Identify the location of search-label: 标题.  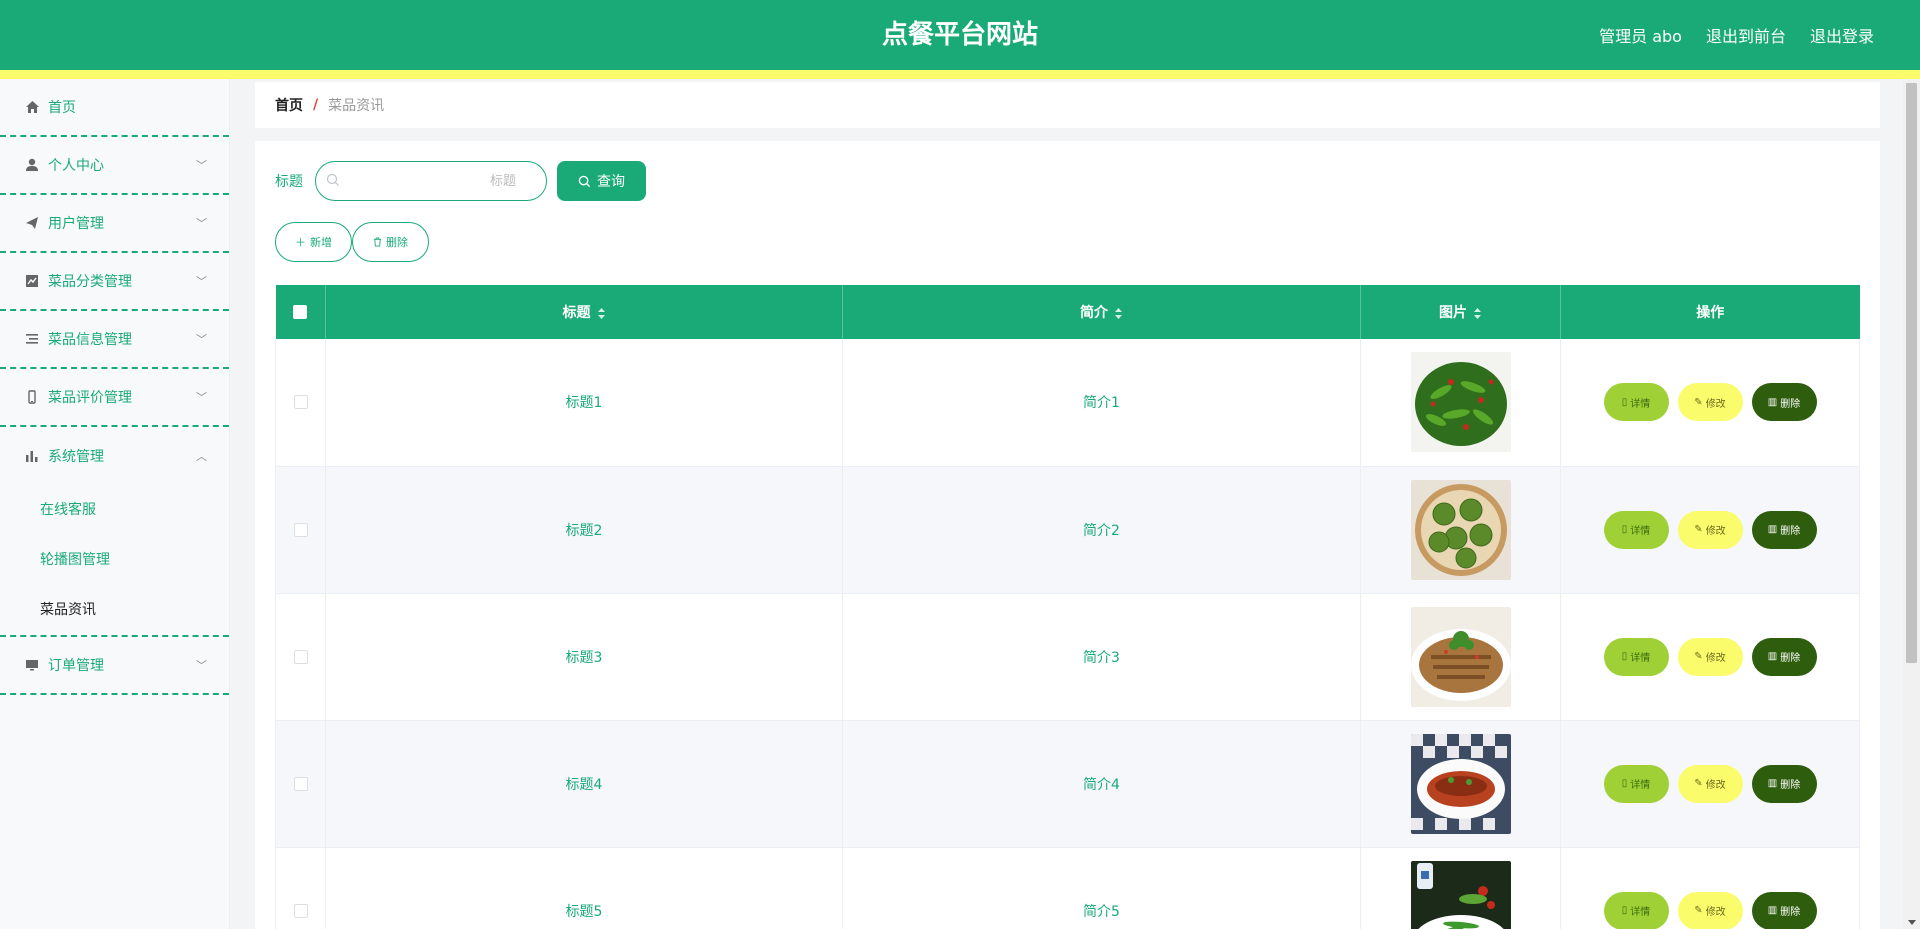
(289, 182).